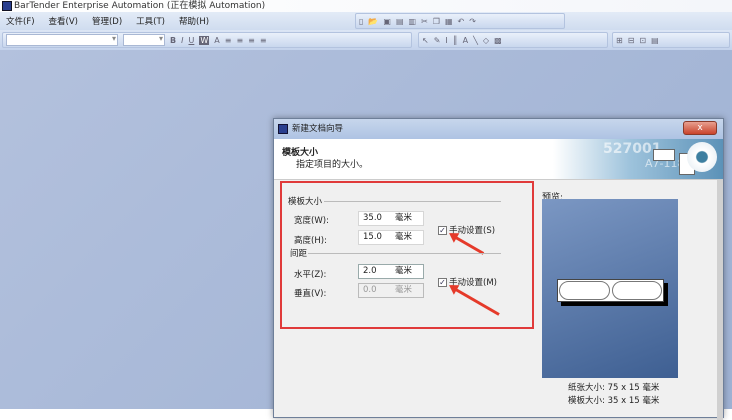 The width and height of the screenshot is (732, 420). What do you see at coordinates (283, 129) in the screenshot?
I see `bartender-icon` at bounding box center [283, 129].